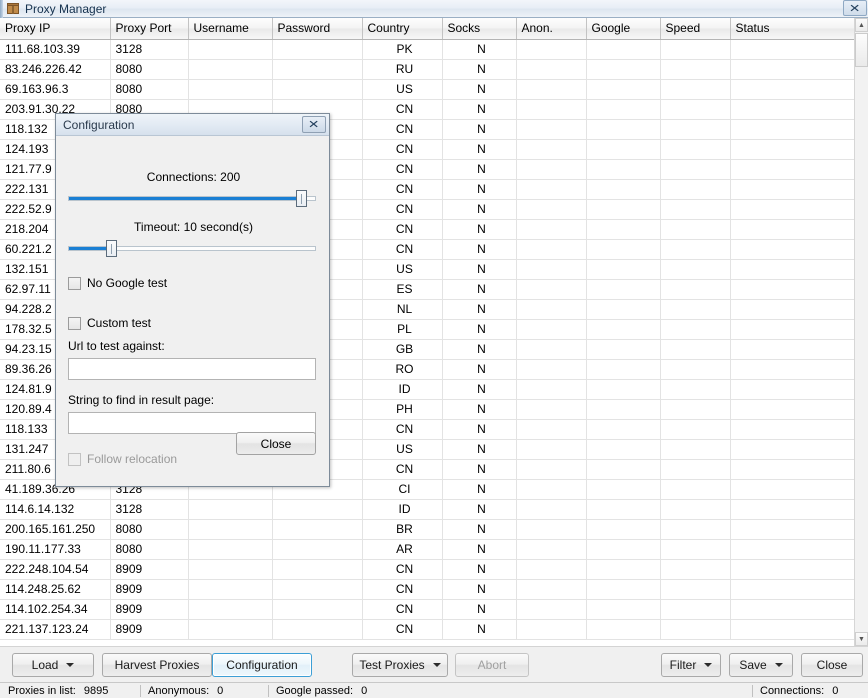 Image resolution: width=868 pixels, height=698 pixels. I want to click on save-button: Save, so click(761, 665).